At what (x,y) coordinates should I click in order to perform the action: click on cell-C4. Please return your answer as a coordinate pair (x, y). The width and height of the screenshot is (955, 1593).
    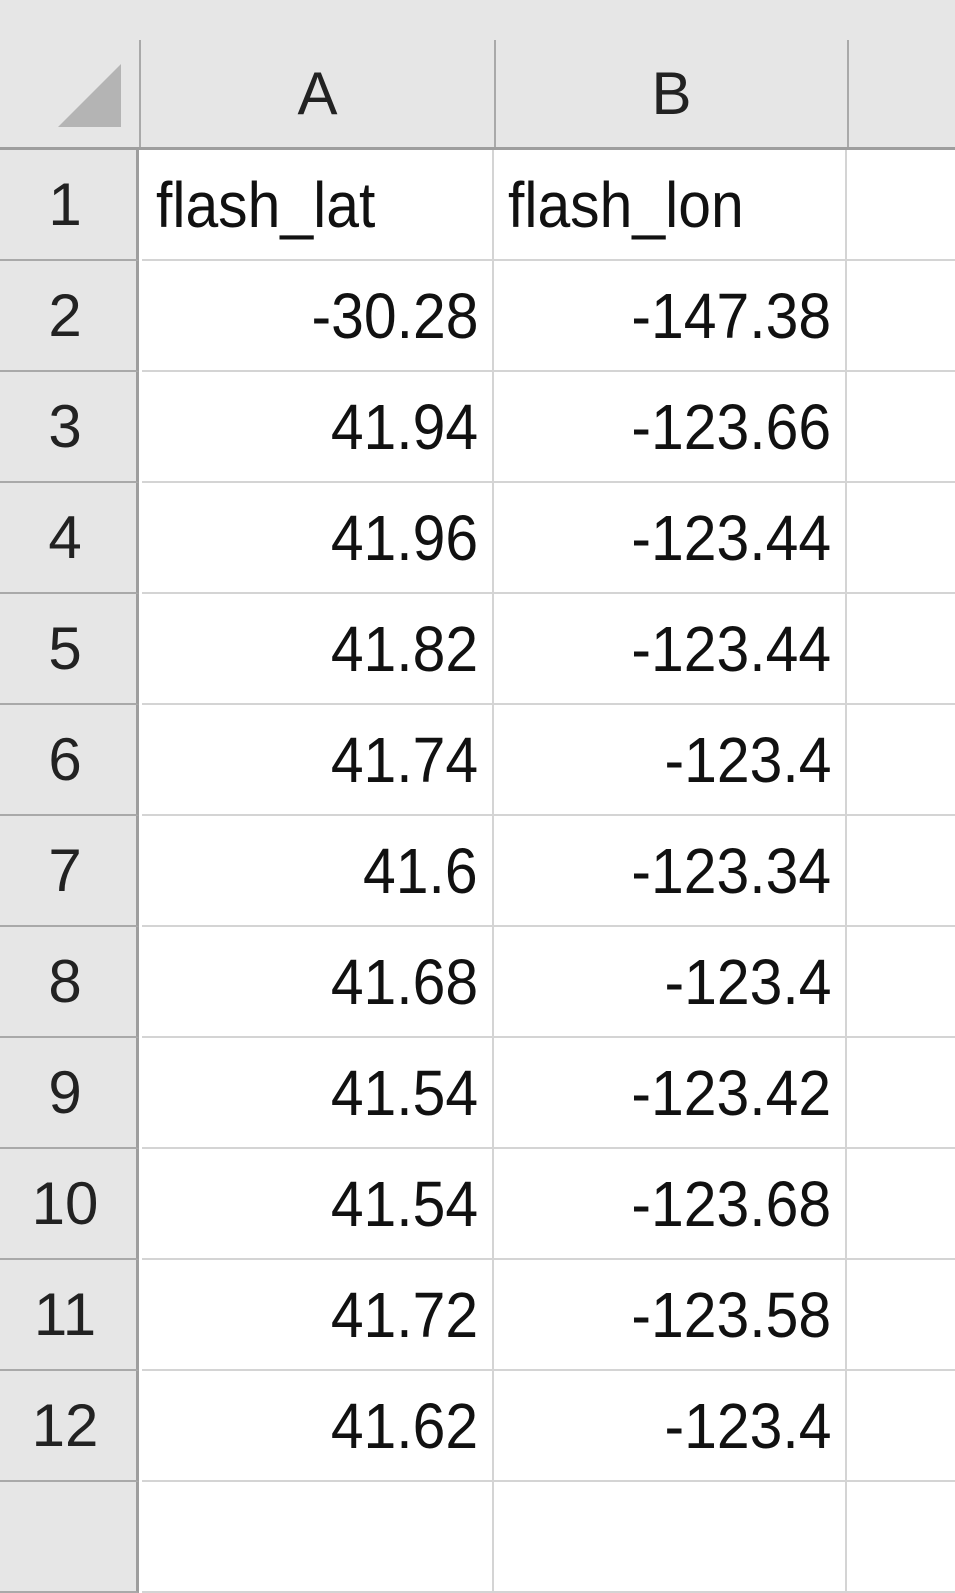
    Looking at the image, I should click on (901, 538).